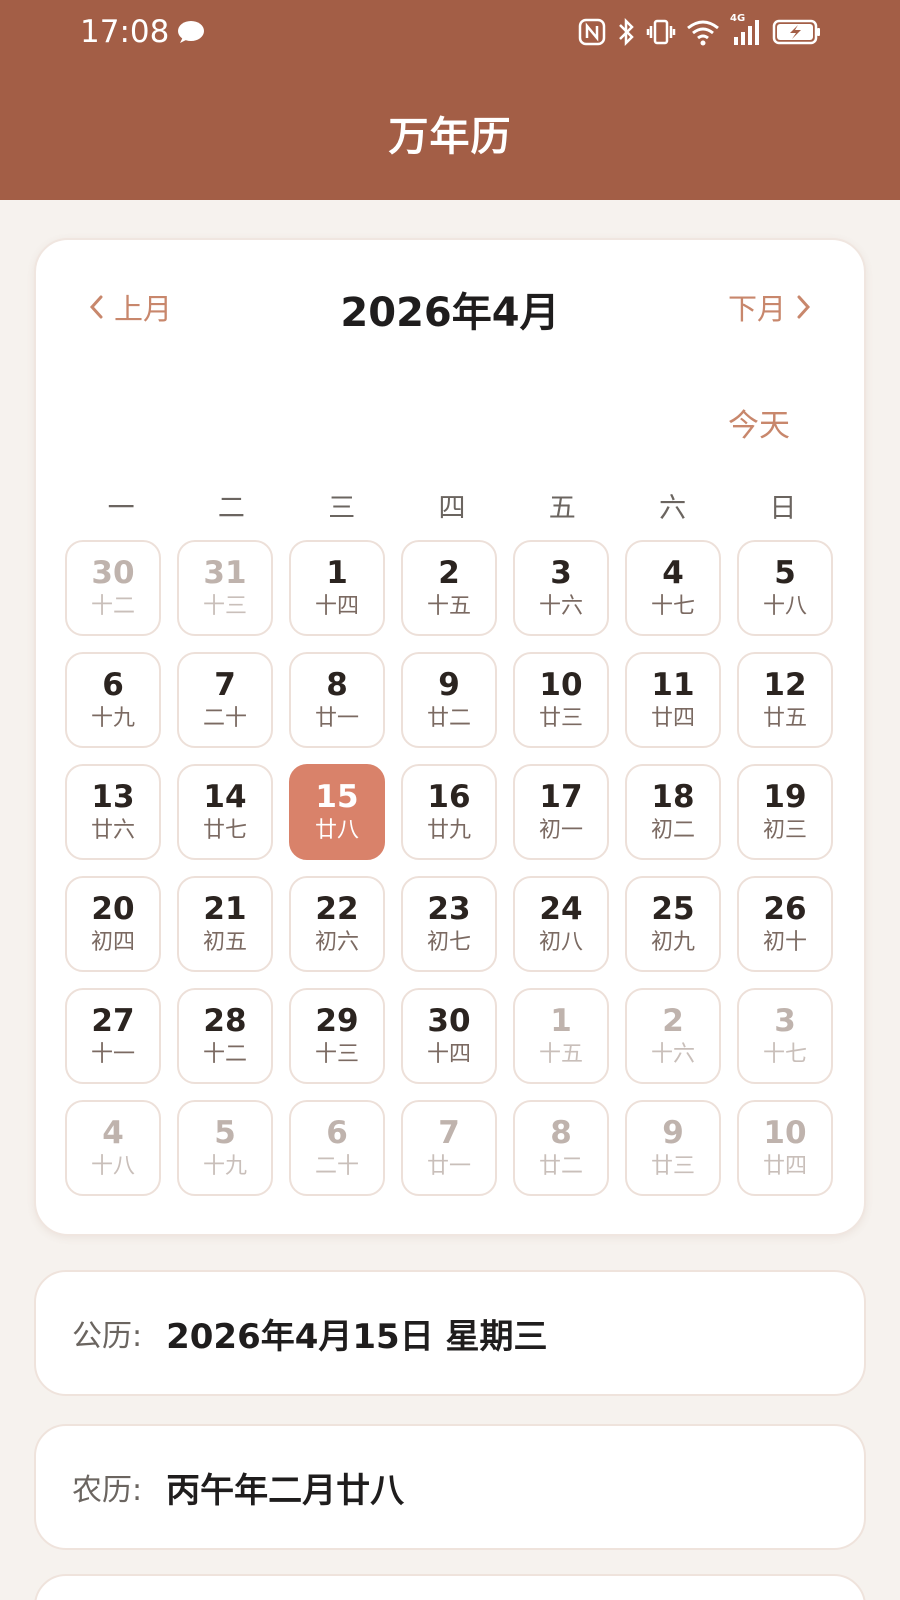  I want to click on day-cell: 11 廿四, so click(673, 700).